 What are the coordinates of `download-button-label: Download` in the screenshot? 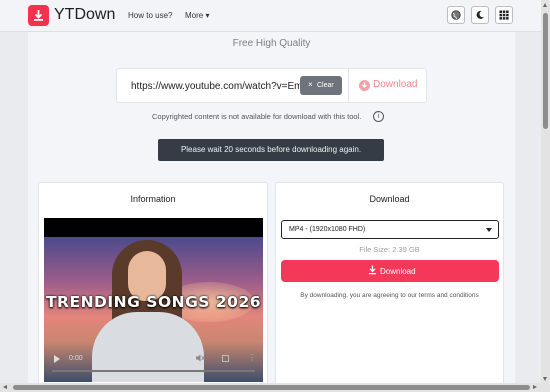 It's located at (398, 271).